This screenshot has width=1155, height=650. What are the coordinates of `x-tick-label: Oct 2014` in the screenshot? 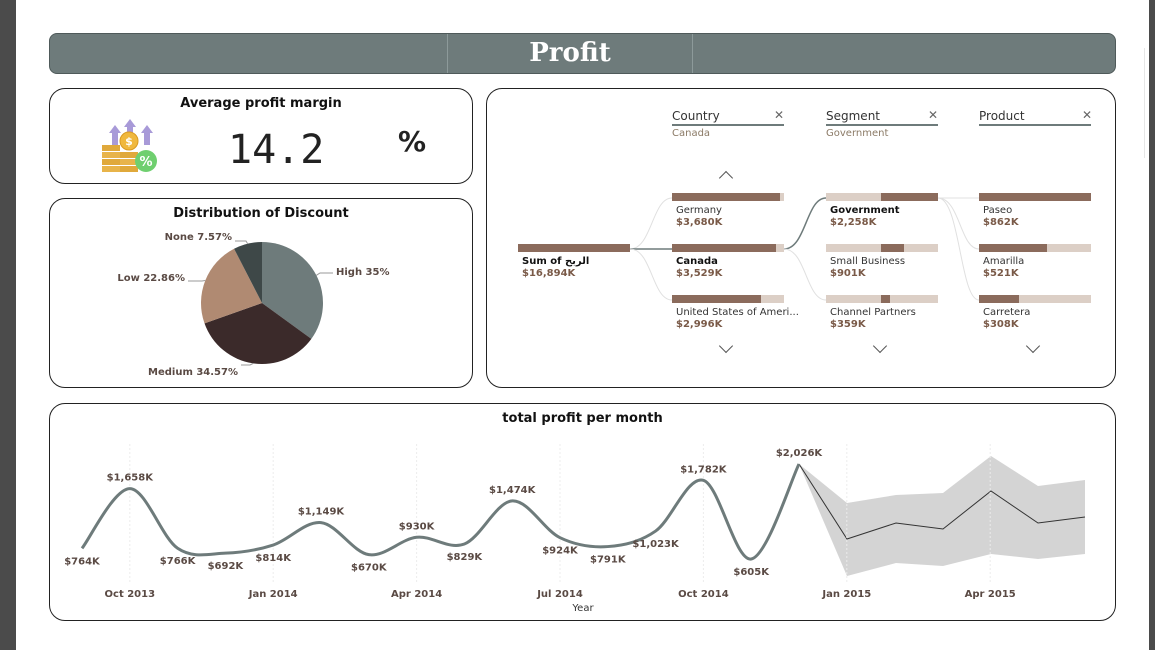 It's located at (703, 594).